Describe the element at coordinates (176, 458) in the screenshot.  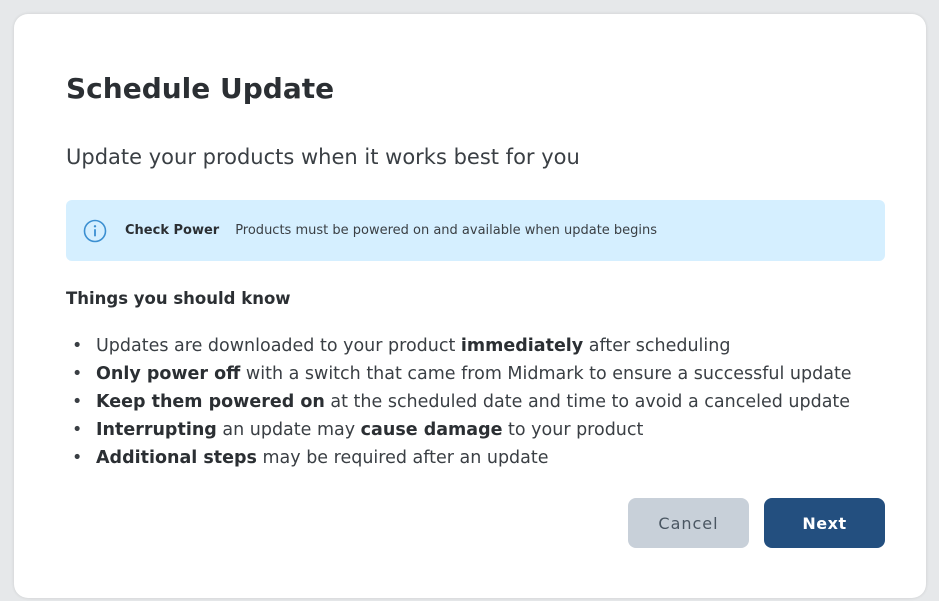
I see `list-item-text: Additional steps` at that location.